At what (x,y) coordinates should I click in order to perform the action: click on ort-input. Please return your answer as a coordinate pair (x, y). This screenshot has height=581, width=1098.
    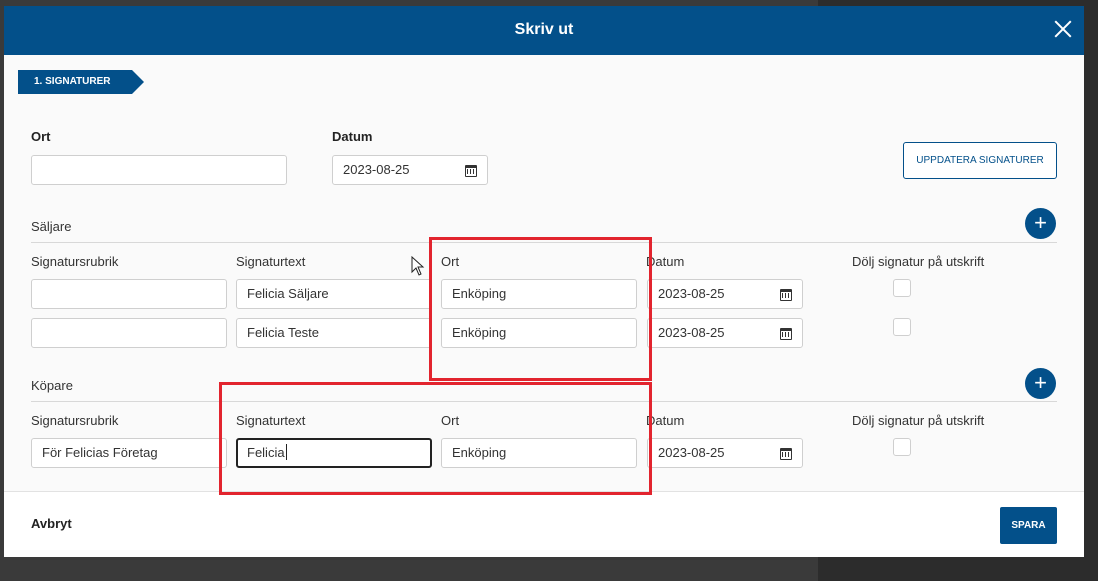
    Looking at the image, I should click on (159, 170).